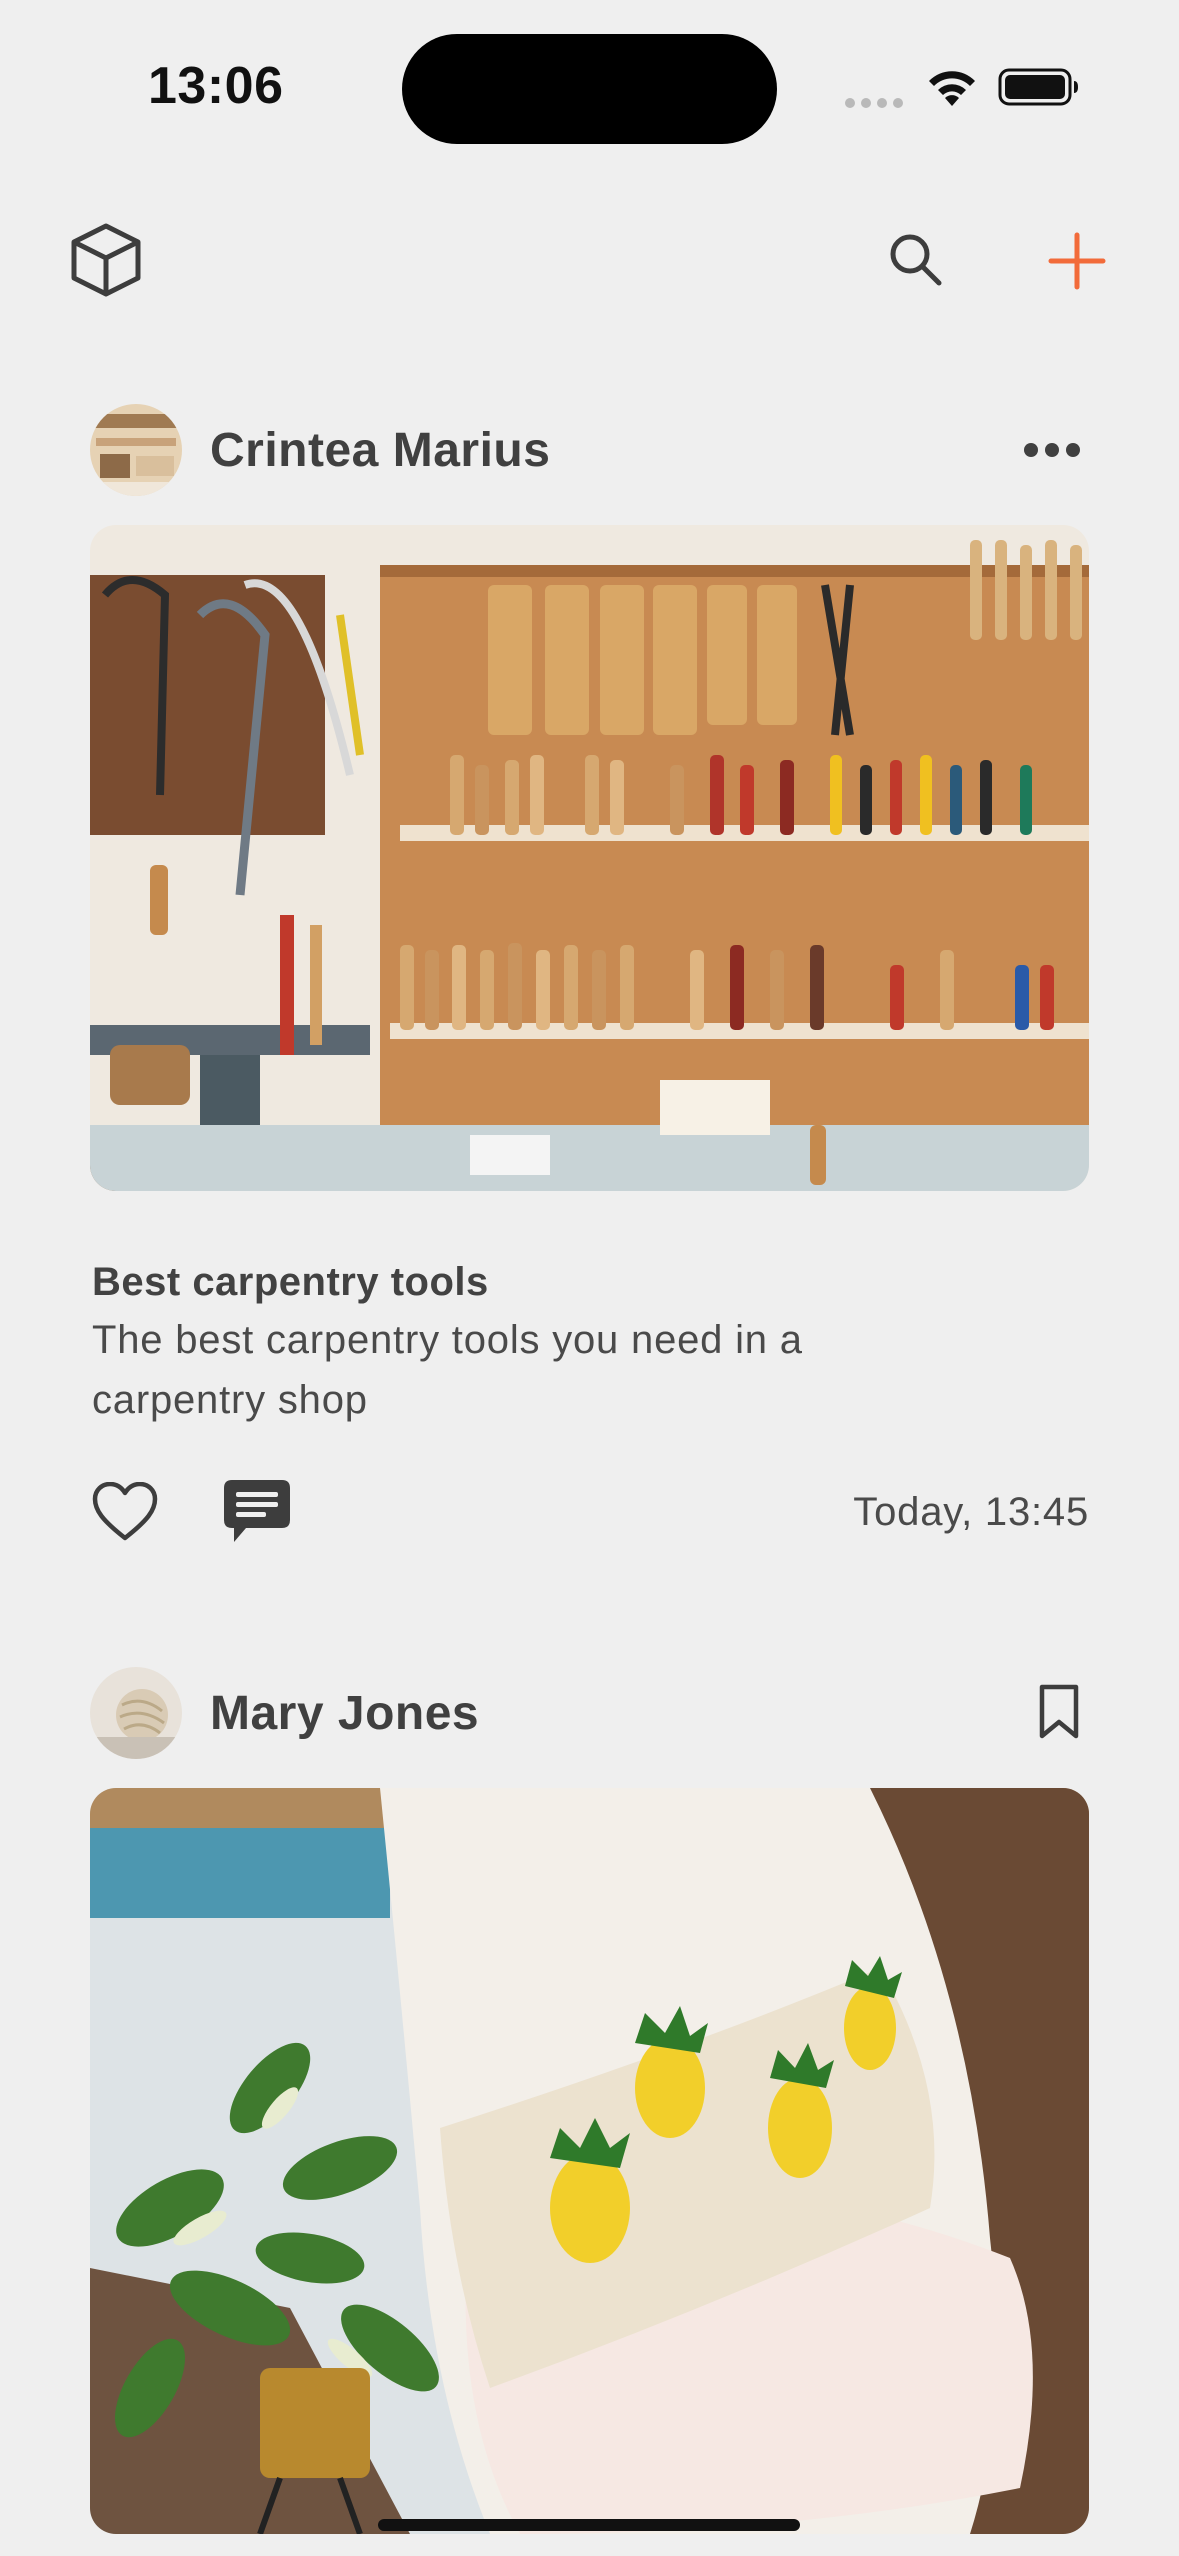 This screenshot has width=1179, height=2556. I want to click on comment-icon, so click(257, 1511).